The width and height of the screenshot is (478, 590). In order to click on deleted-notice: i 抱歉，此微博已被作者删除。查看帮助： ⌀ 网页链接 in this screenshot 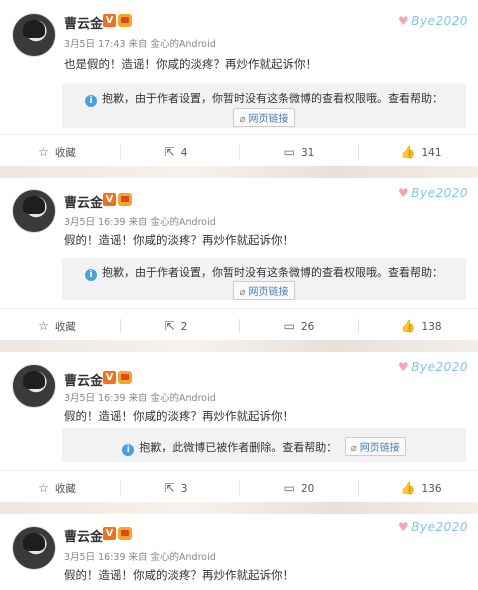, I will do `click(264, 445)`.